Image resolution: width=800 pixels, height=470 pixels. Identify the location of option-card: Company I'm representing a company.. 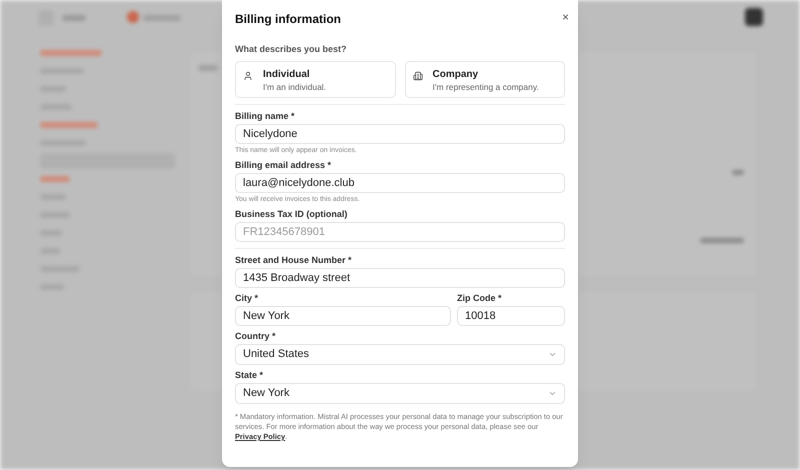
(484, 79).